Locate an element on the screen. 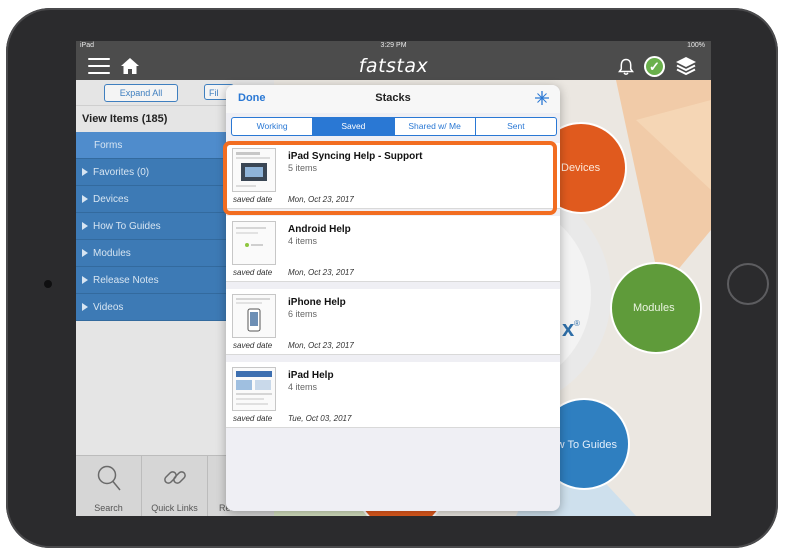  home-hardware-button is located at coordinates (748, 284).